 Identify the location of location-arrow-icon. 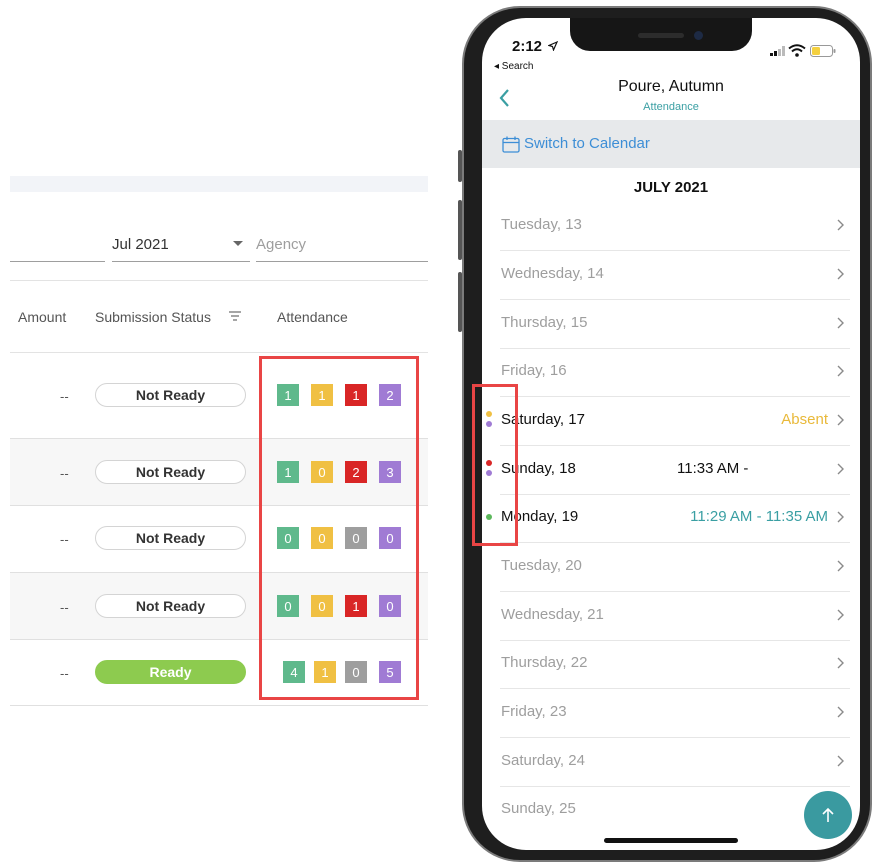
(553, 46).